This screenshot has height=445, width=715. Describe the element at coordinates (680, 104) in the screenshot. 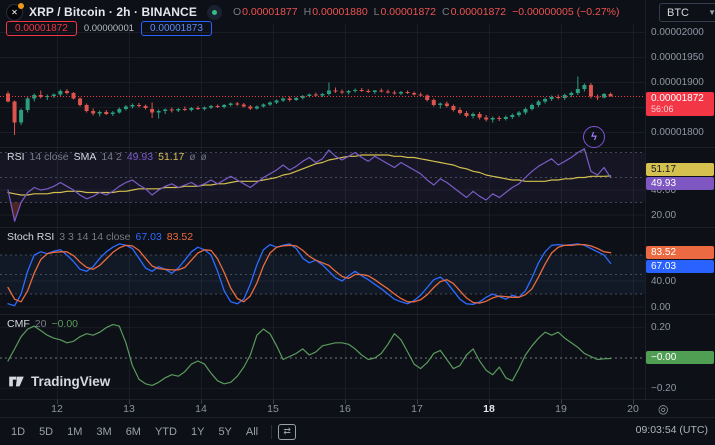

I see `last-price-badge: 0.00001872 56:06` at that location.